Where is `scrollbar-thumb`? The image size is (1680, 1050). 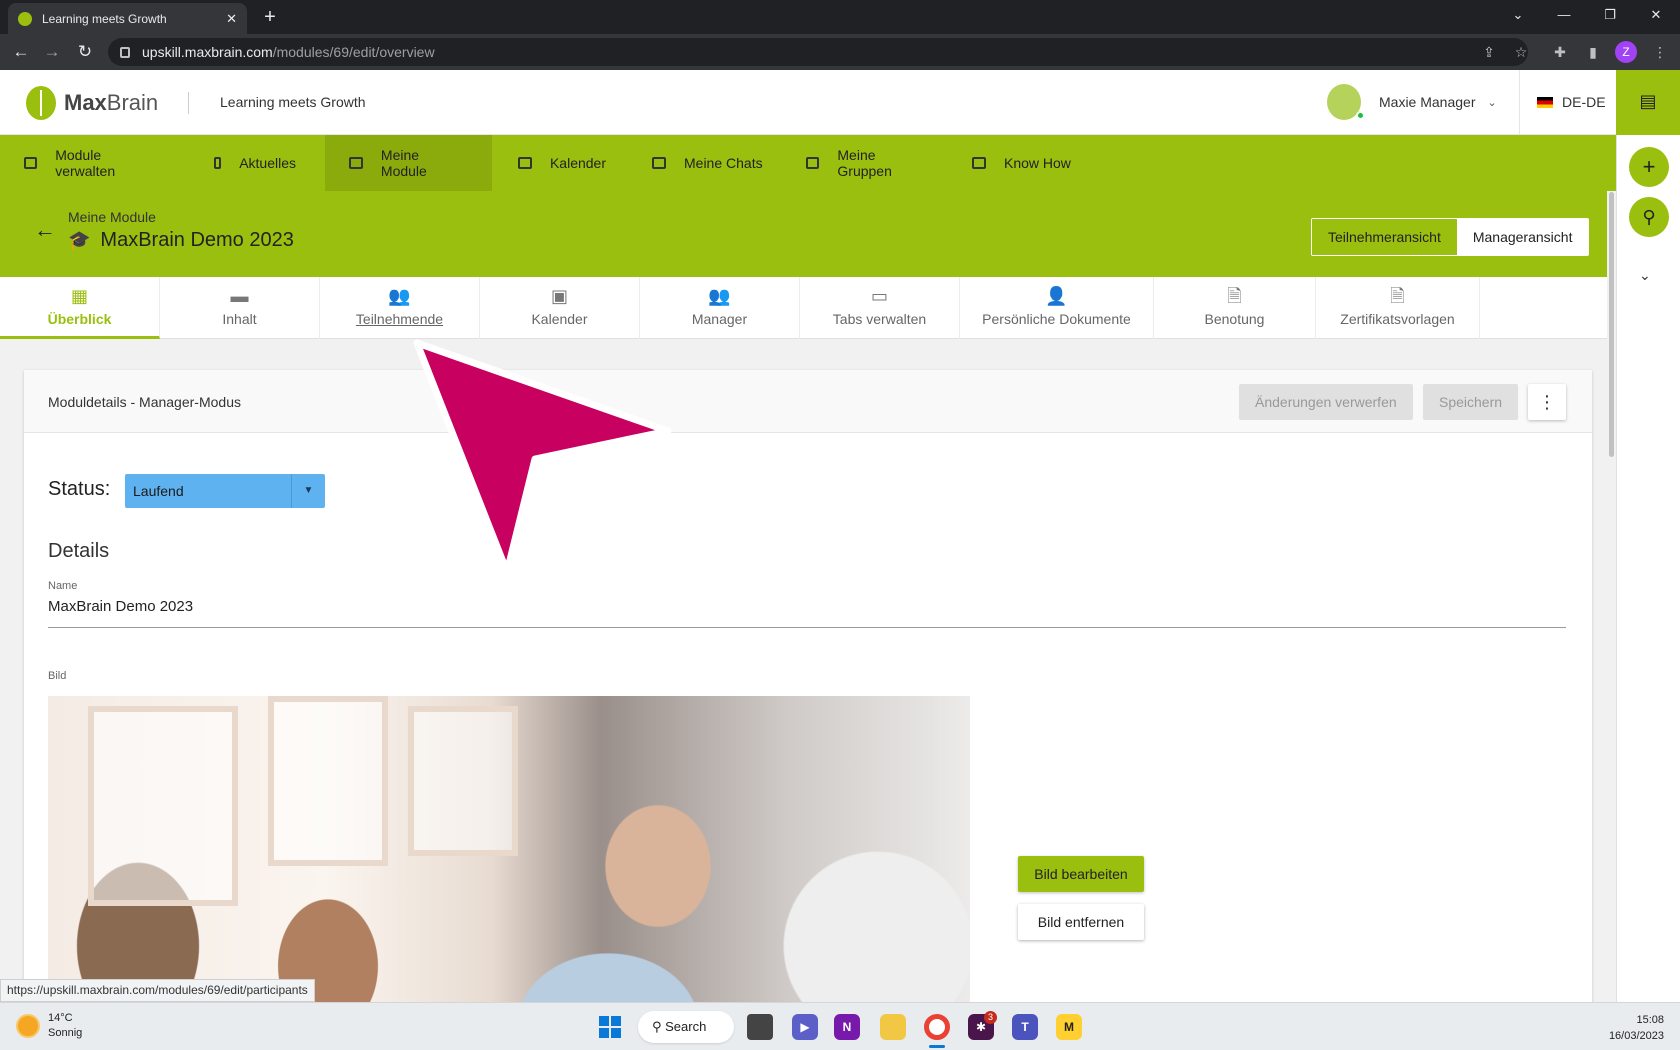 scrollbar-thumb is located at coordinates (1611, 324).